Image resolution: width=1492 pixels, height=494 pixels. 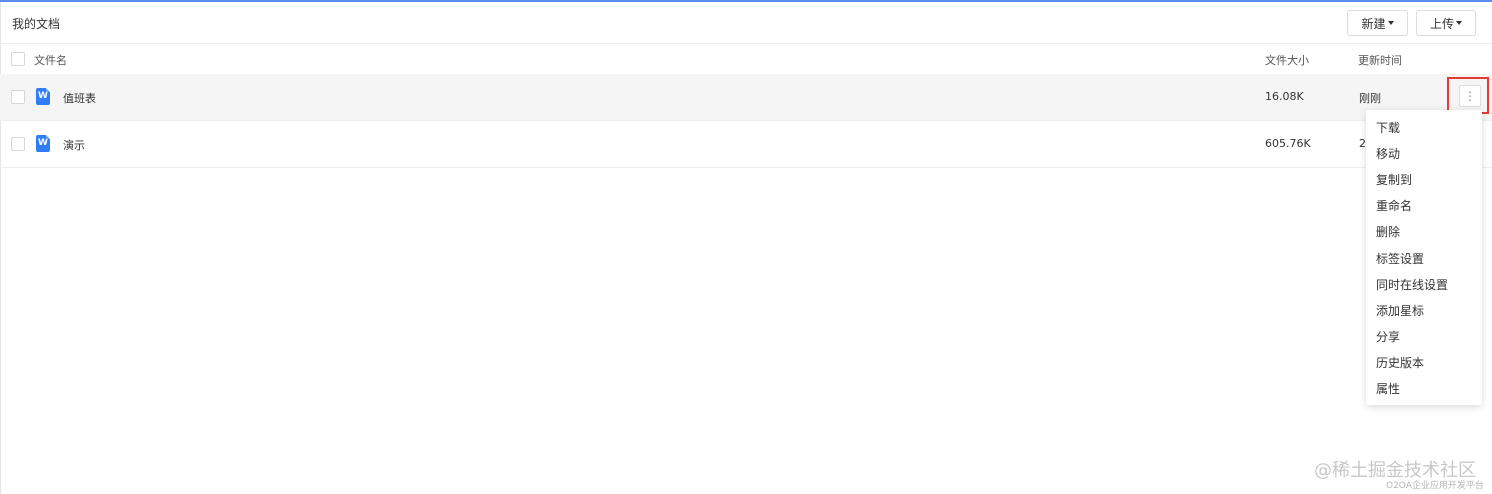 What do you see at coordinates (1284, 96) in the screenshot?
I see `file-size: 16.08K` at bounding box center [1284, 96].